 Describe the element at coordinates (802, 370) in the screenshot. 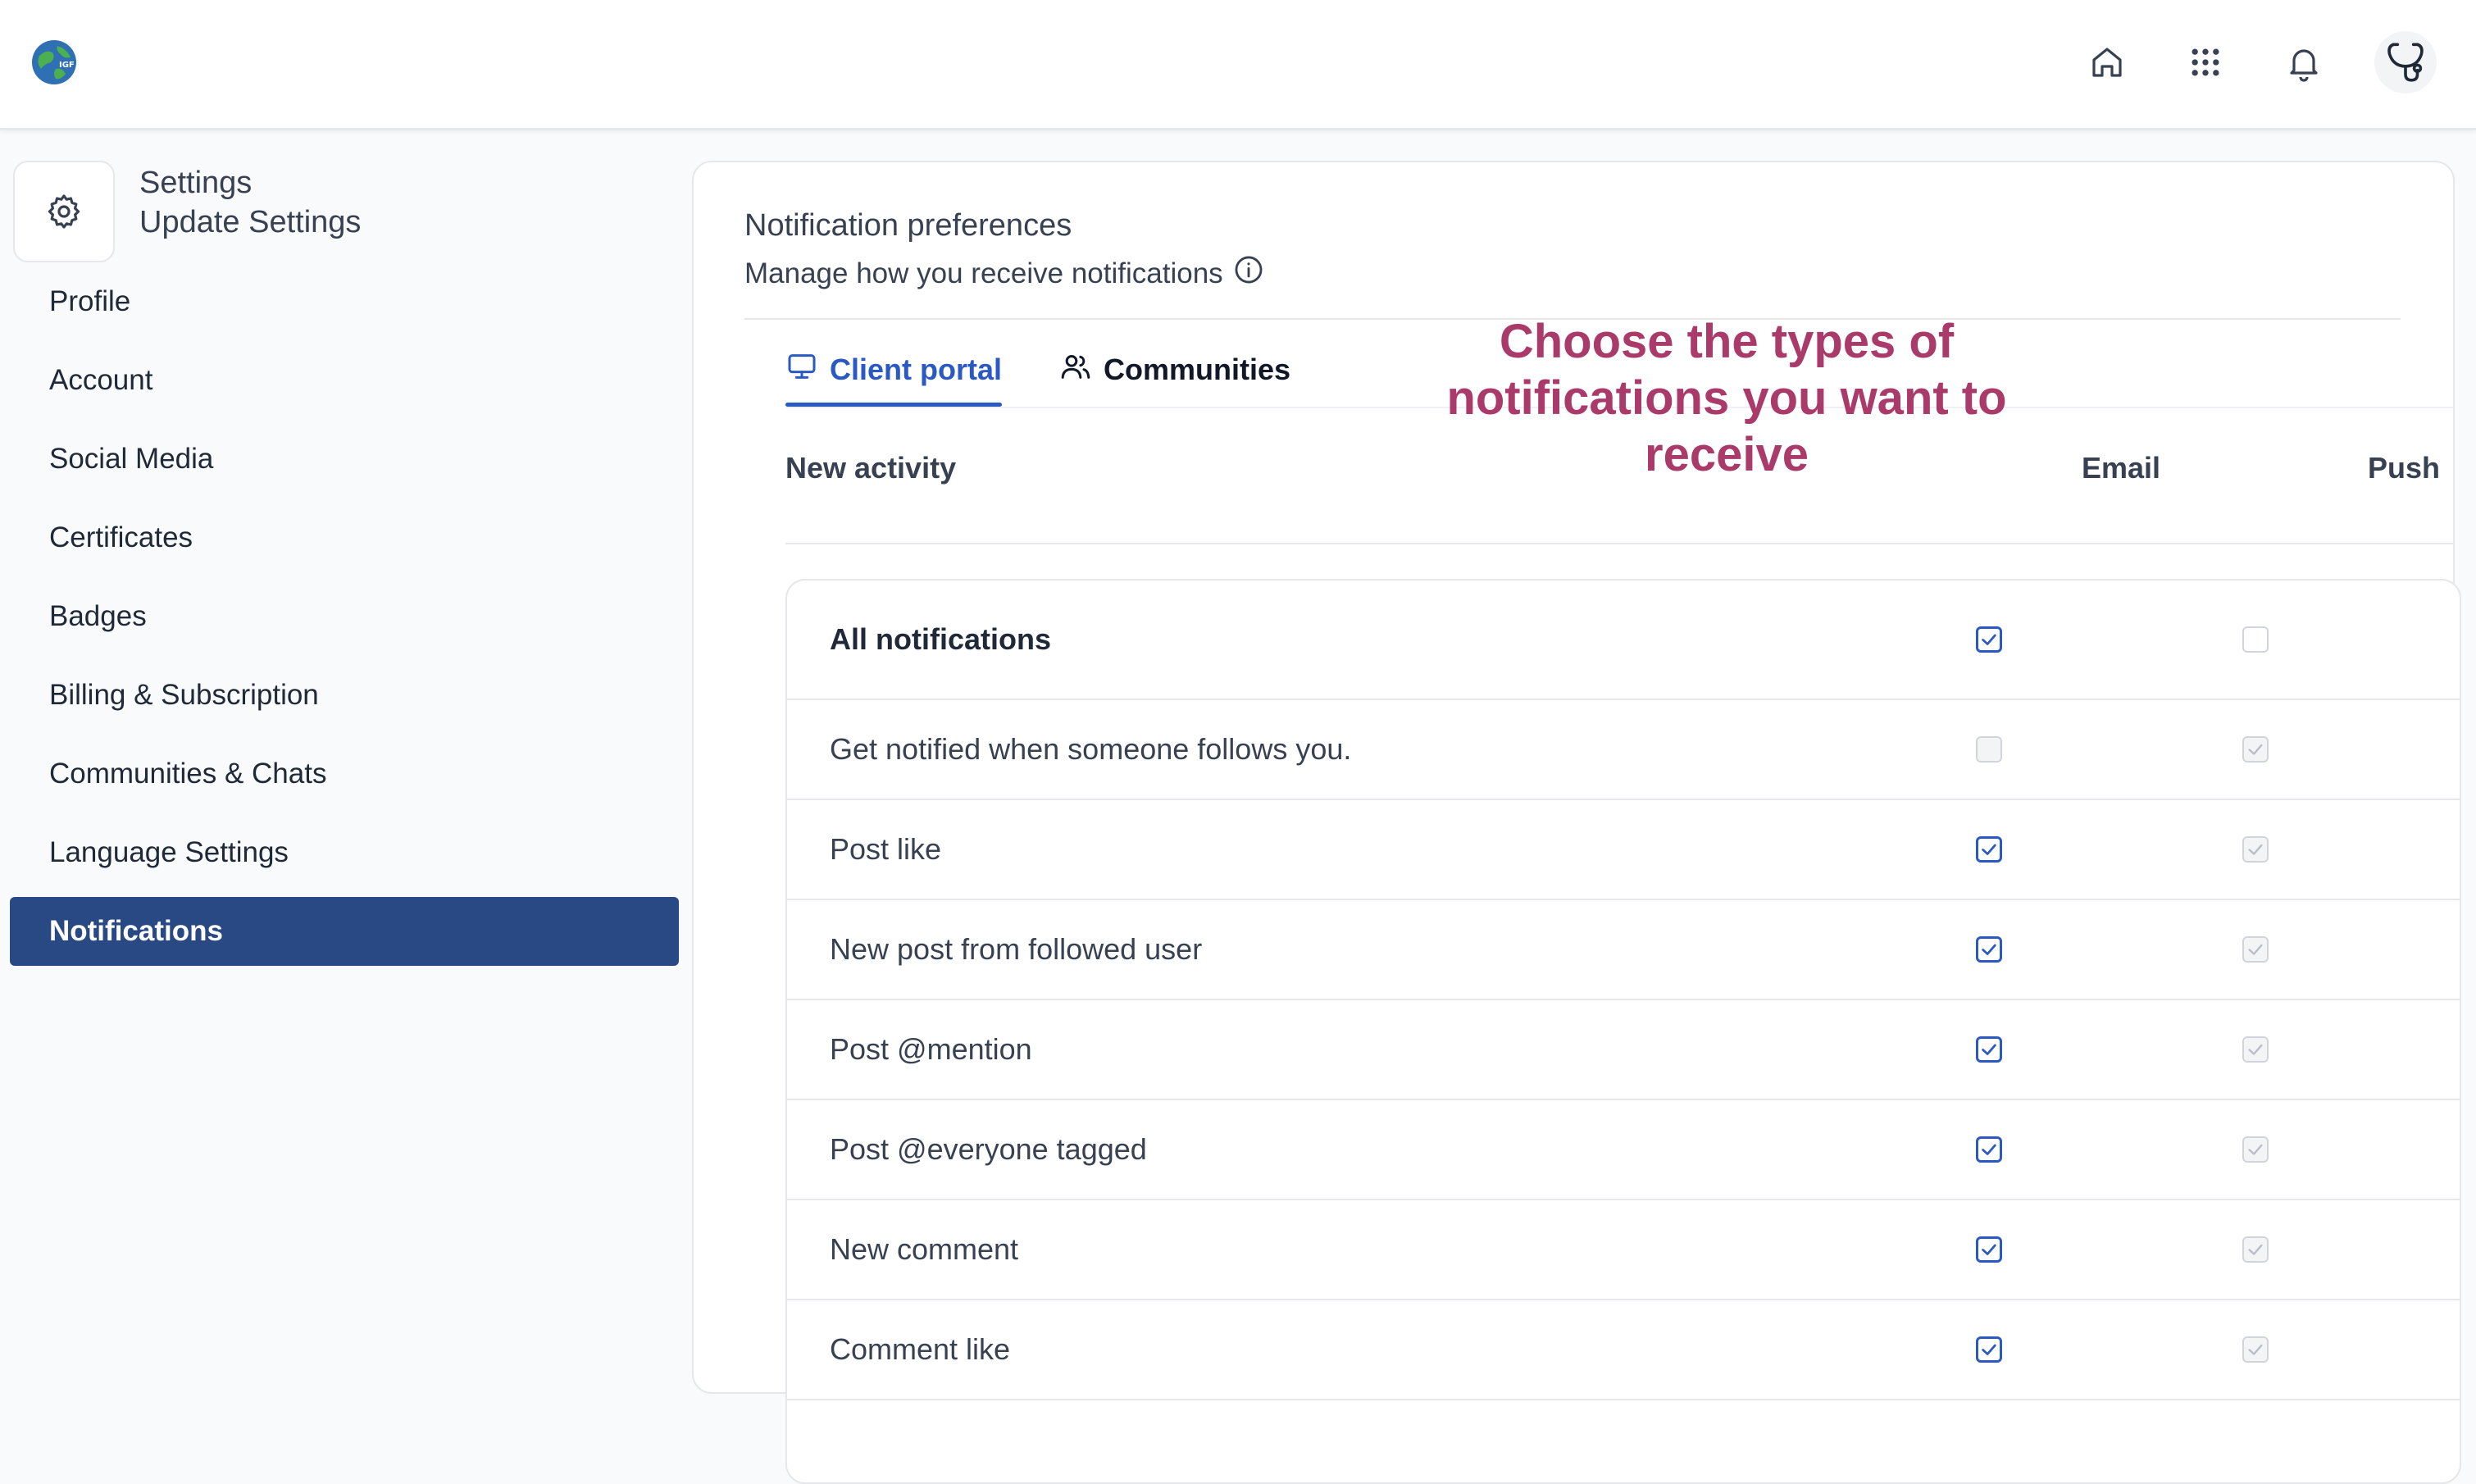

I see `monitor-icon` at that location.